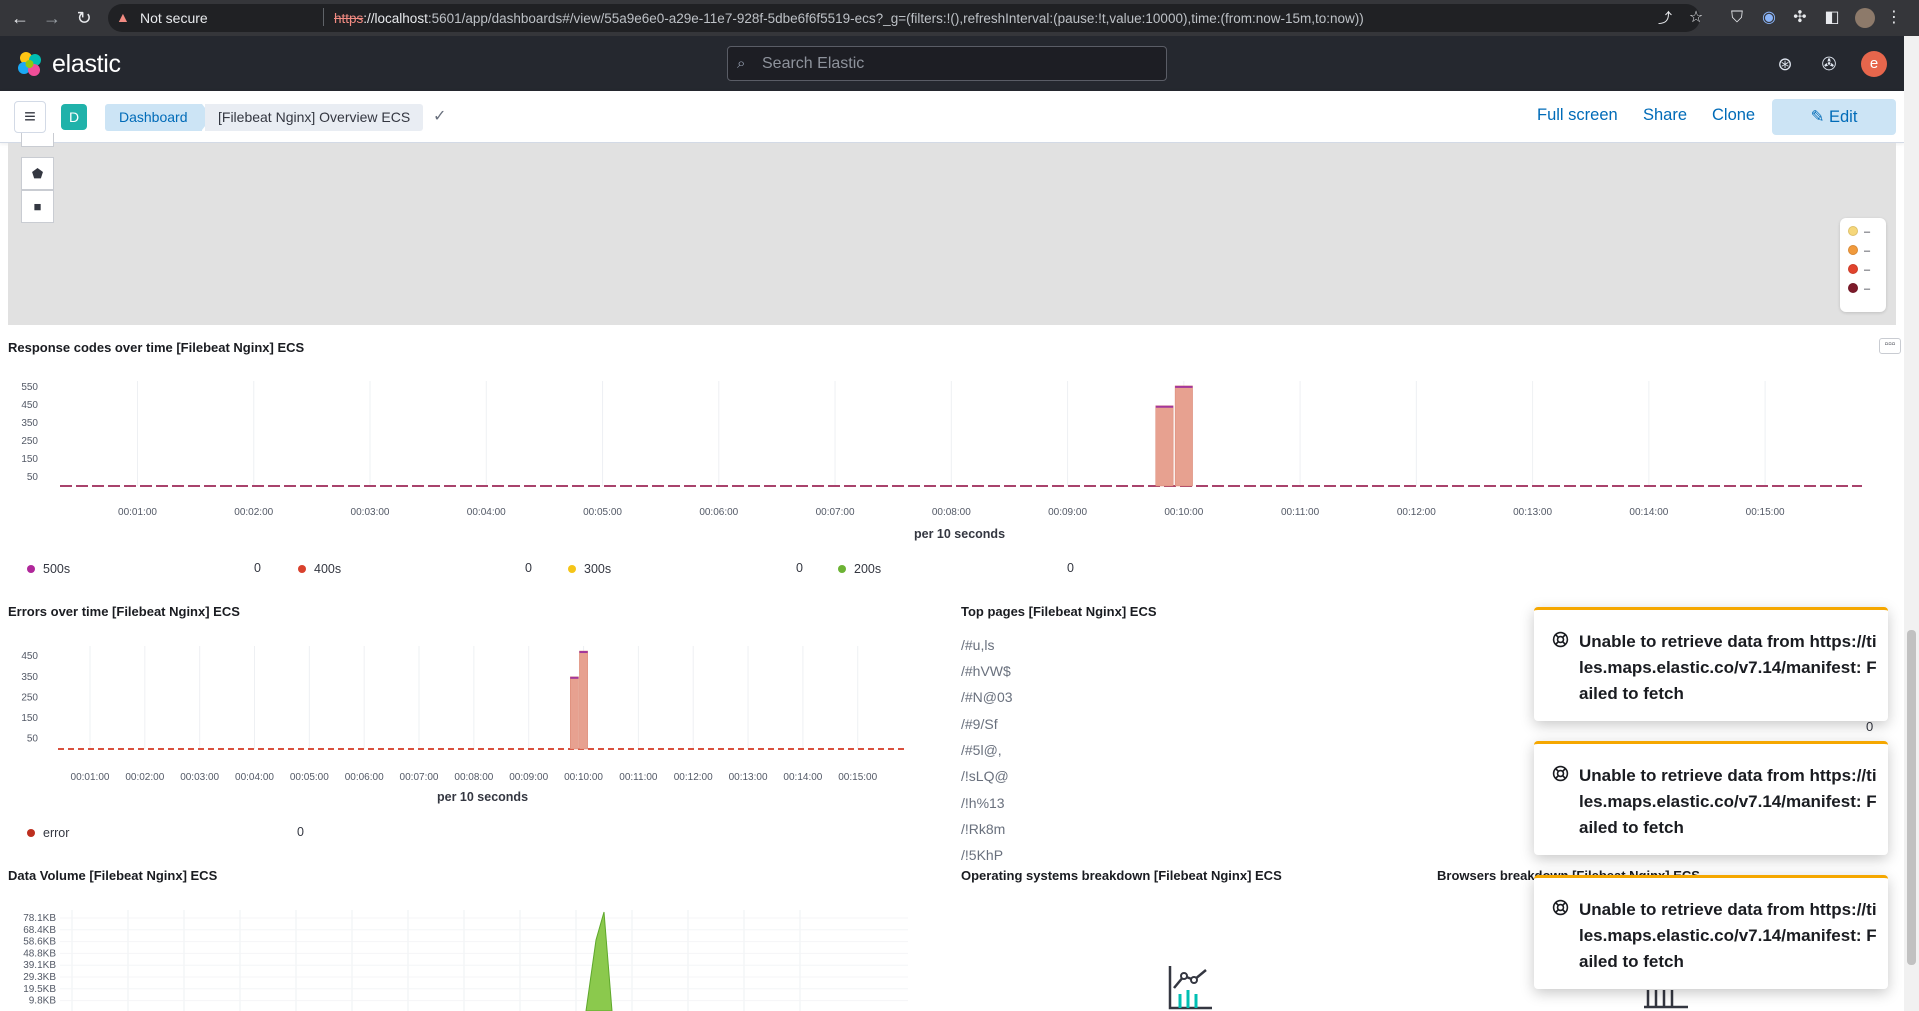  What do you see at coordinates (37, 173) in the screenshot?
I see `polygon-draw-icon: ⬟` at bounding box center [37, 173].